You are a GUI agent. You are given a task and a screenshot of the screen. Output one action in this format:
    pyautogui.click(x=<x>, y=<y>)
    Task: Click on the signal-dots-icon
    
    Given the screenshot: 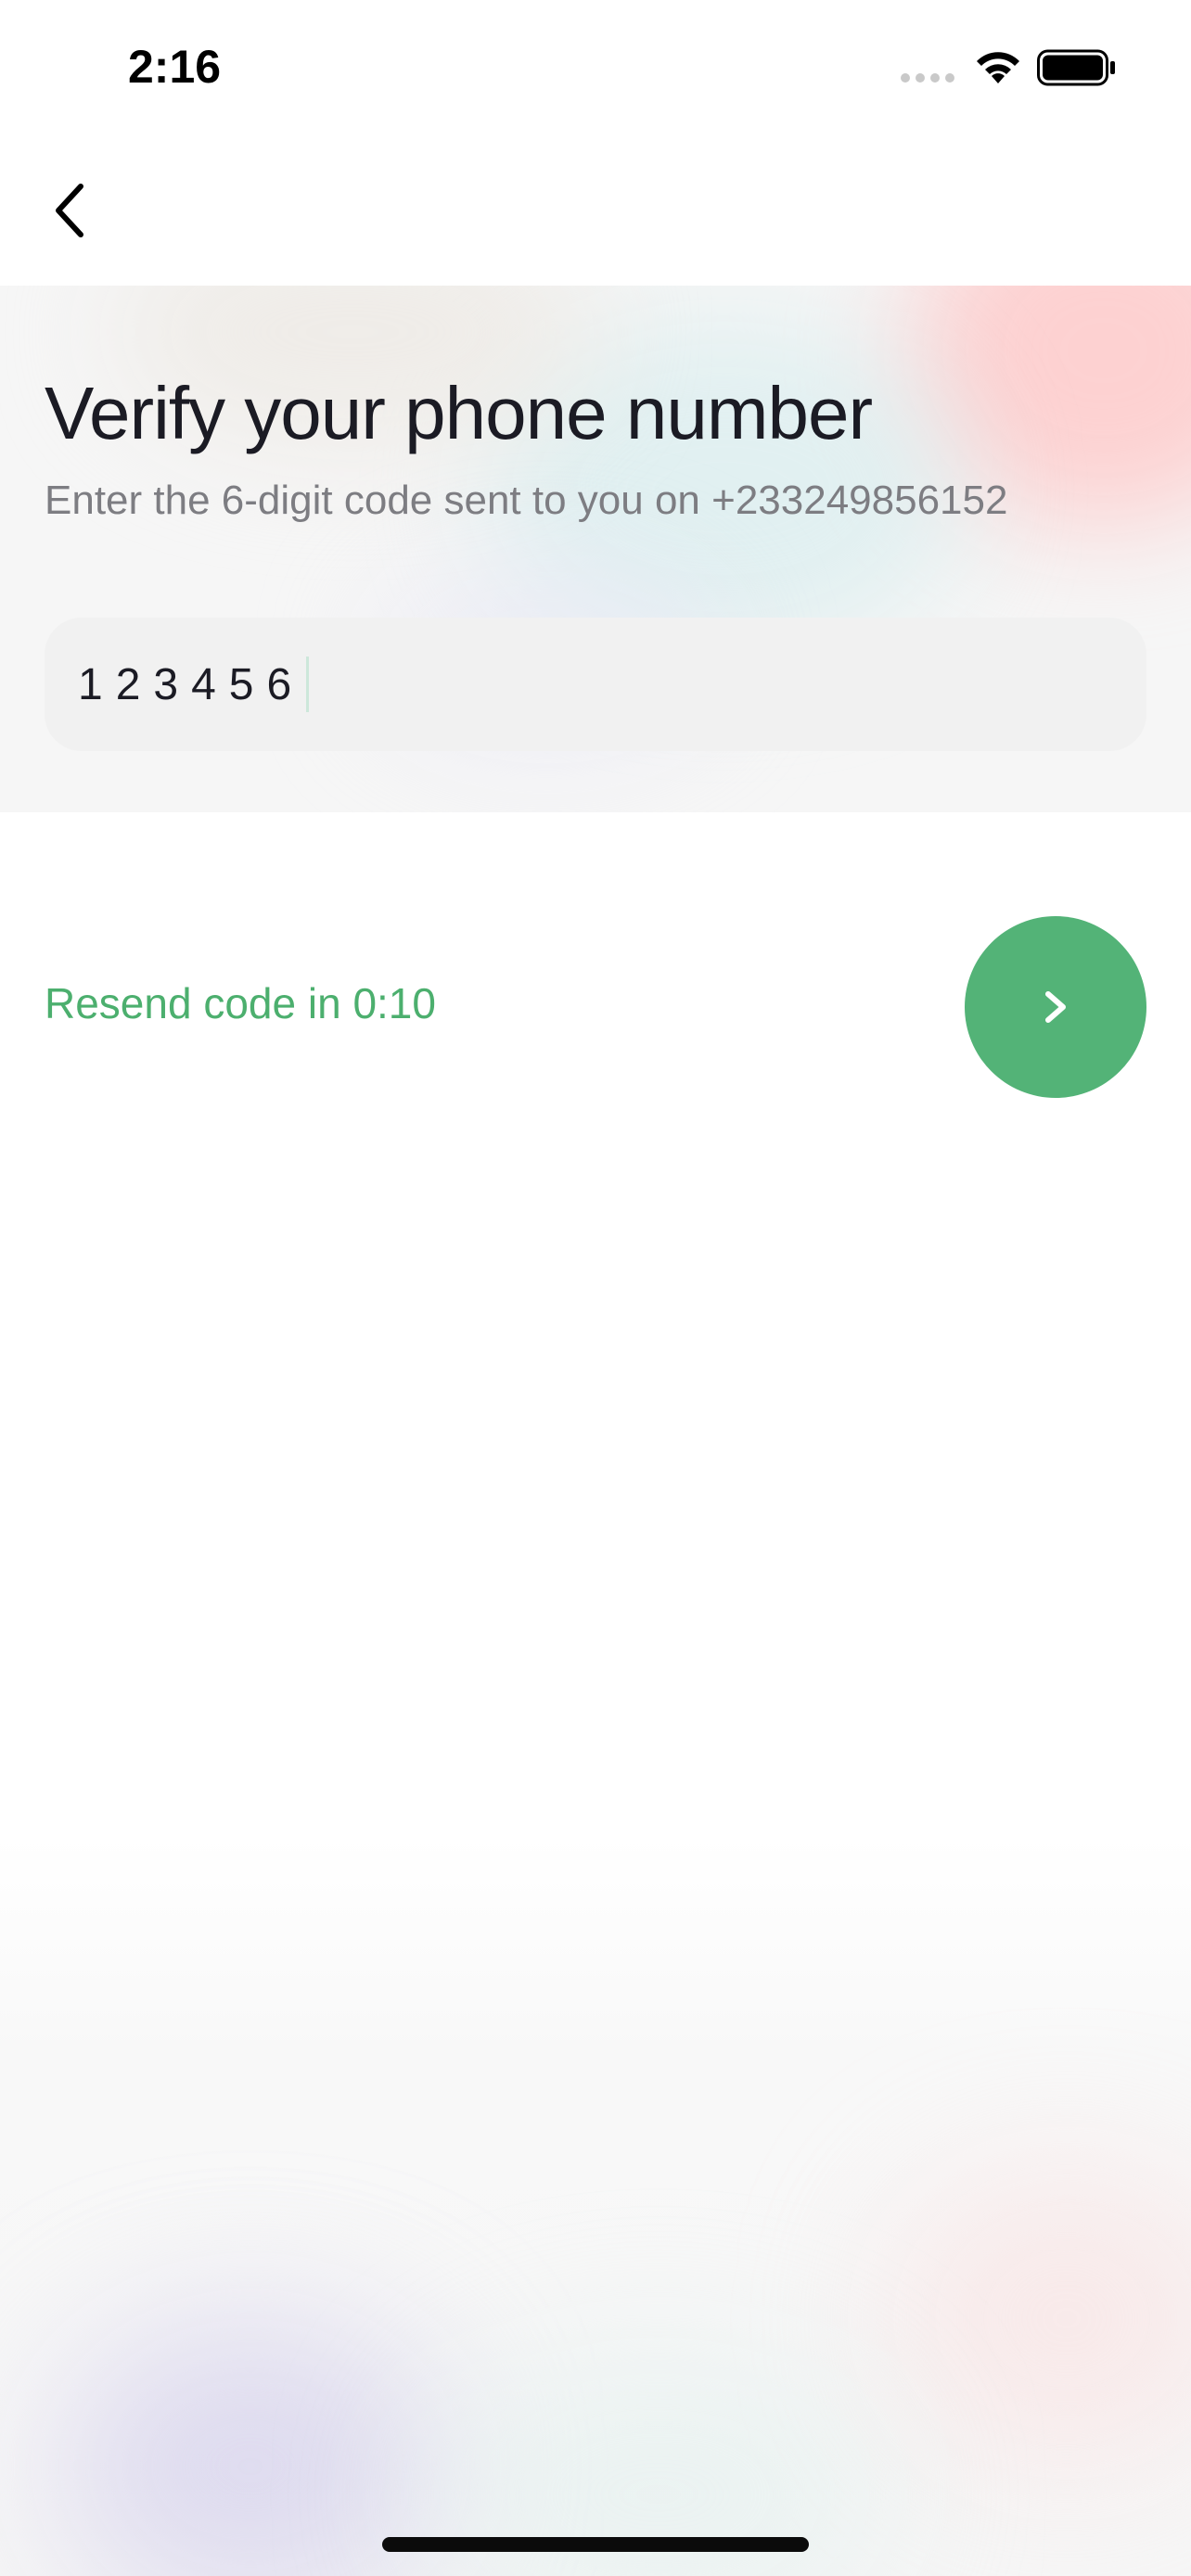 What is the action you would take?
    pyautogui.click(x=927, y=78)
    